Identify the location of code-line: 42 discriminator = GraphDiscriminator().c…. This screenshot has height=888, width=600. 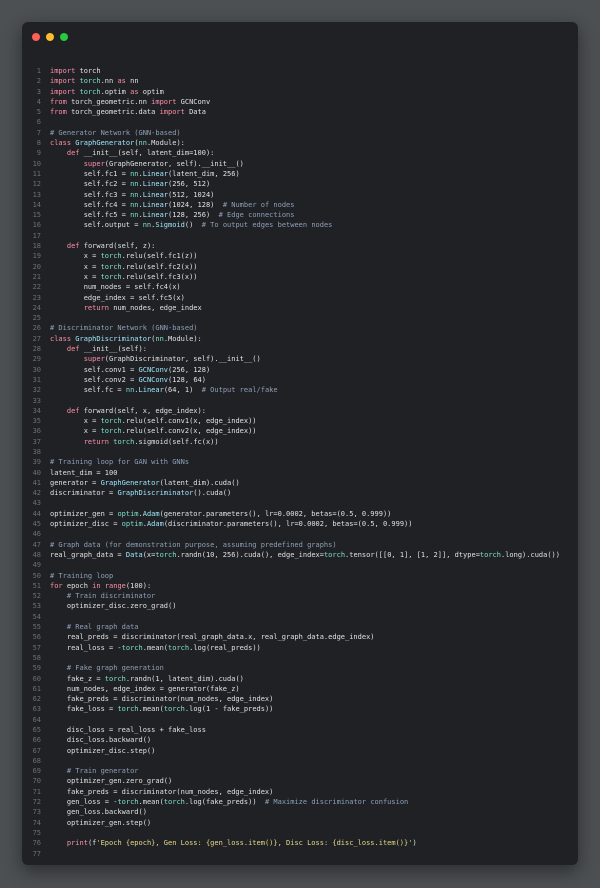
(300, 493).